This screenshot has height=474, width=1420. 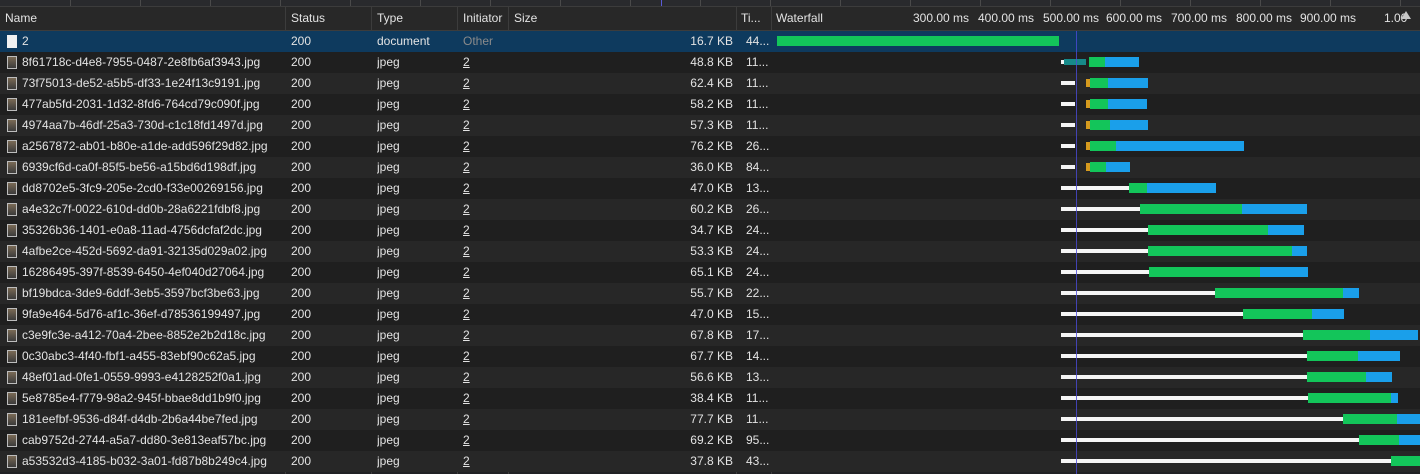 I want to click on request-name: a2567872-ab01-b80e-a1de-add596f29d82.jpg, so click(x=153, y=146).